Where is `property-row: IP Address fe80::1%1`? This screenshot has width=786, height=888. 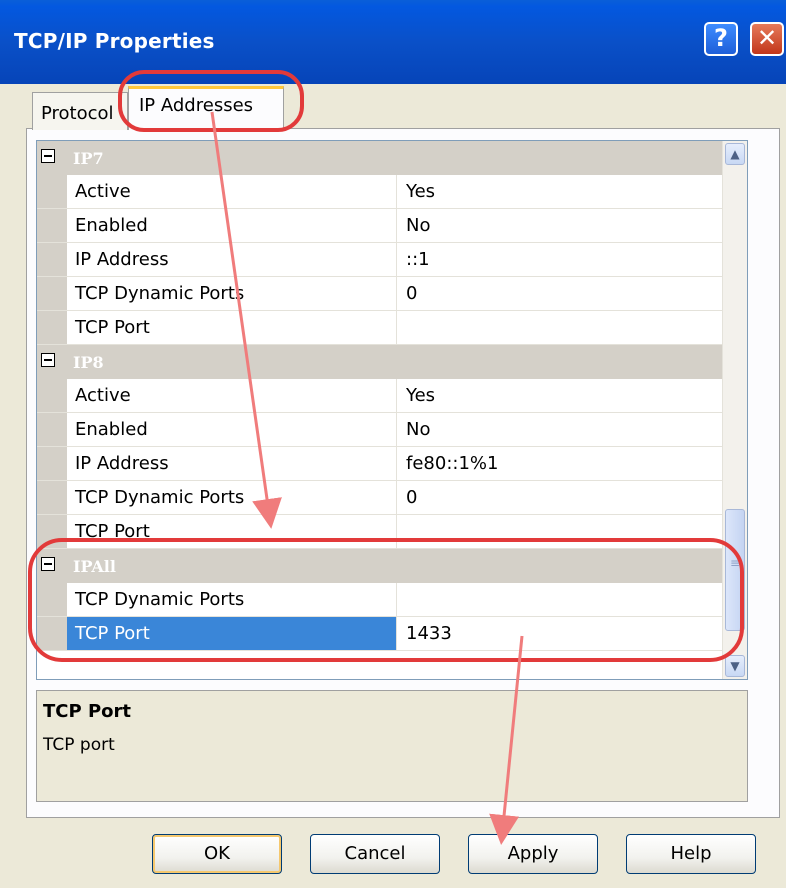 property-row: IP Address fe80::1%1 is located at coordinates (392, 464).